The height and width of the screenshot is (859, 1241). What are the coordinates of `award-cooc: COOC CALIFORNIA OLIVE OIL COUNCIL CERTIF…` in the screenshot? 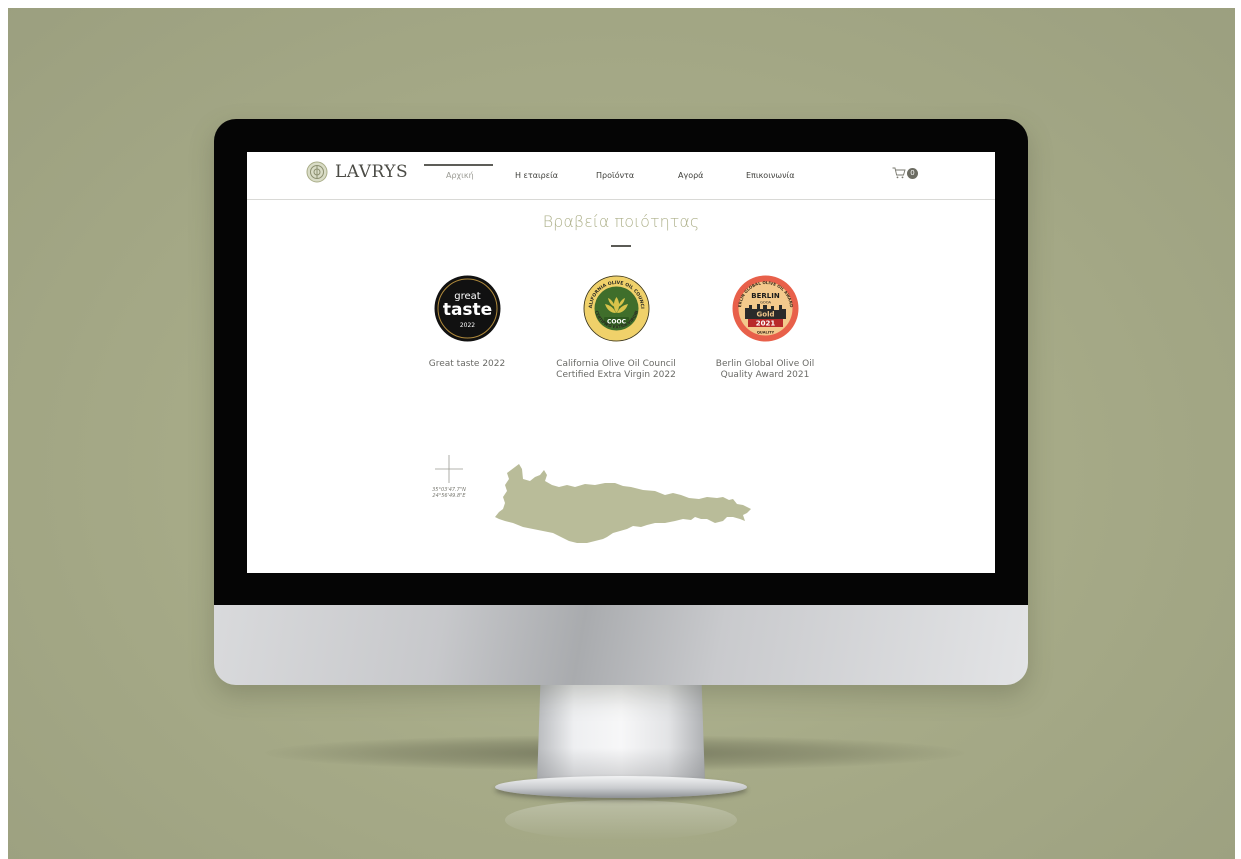 It's located at (616, 326).